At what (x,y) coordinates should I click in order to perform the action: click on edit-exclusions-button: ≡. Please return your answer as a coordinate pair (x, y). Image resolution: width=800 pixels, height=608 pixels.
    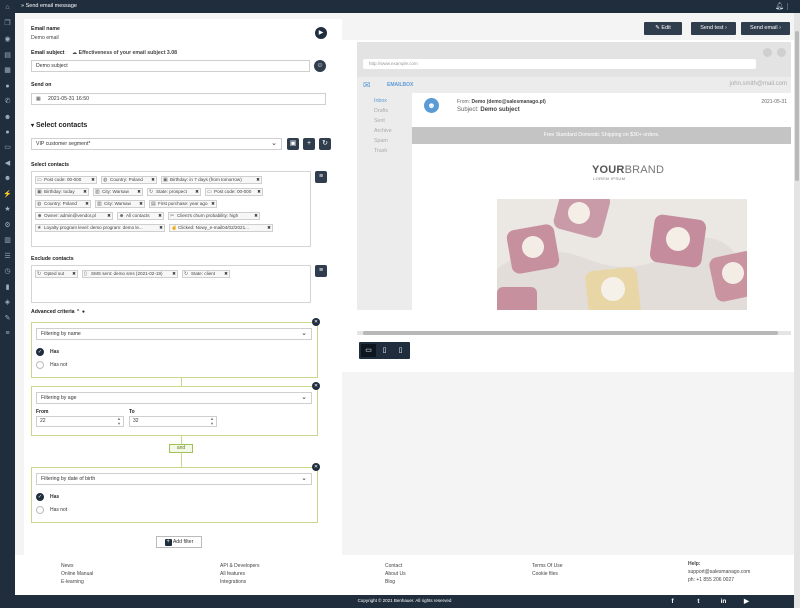
    Looking at the image, I should click on (321, 271).